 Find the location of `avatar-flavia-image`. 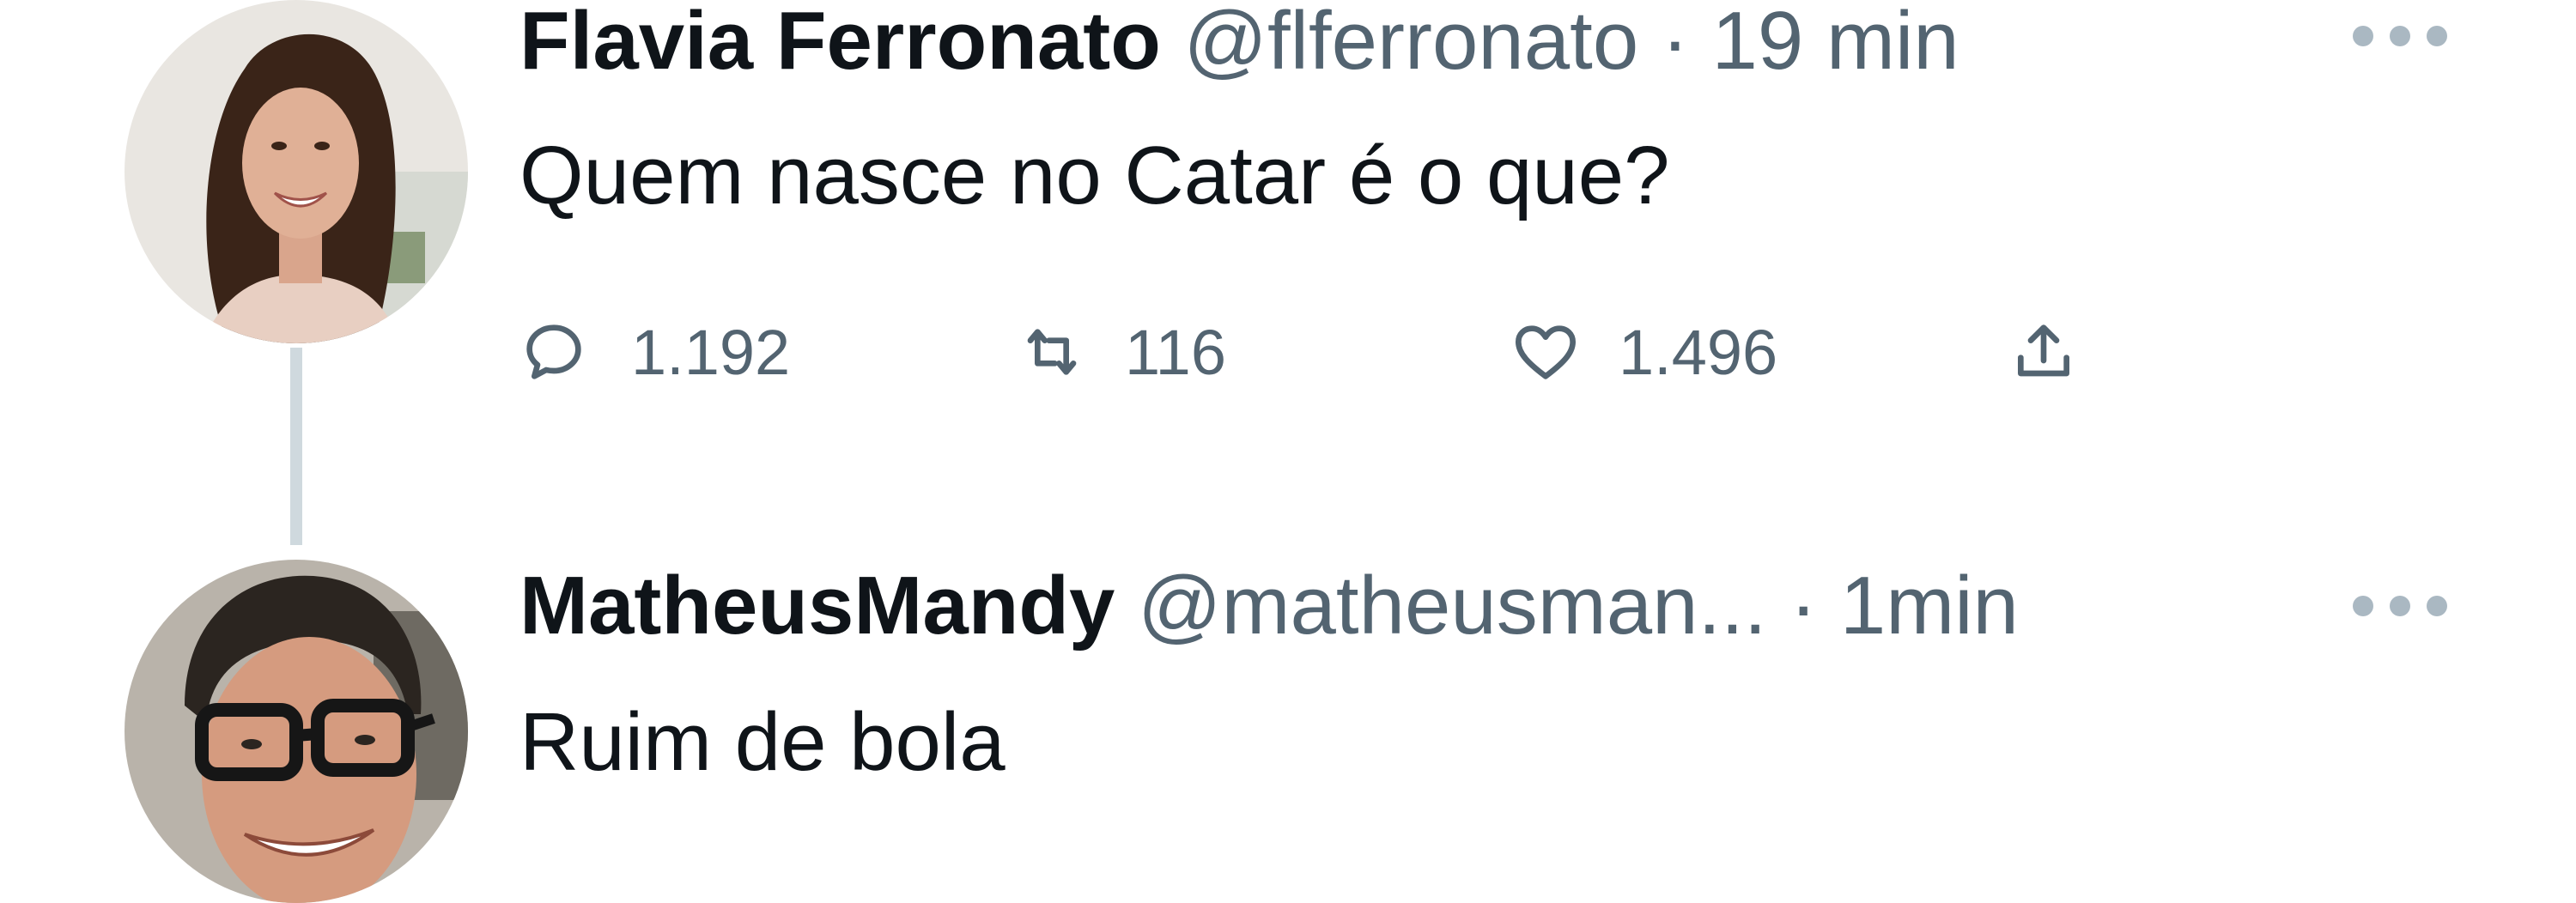

avatar-flavia-image is located at coordinates (296, 171).